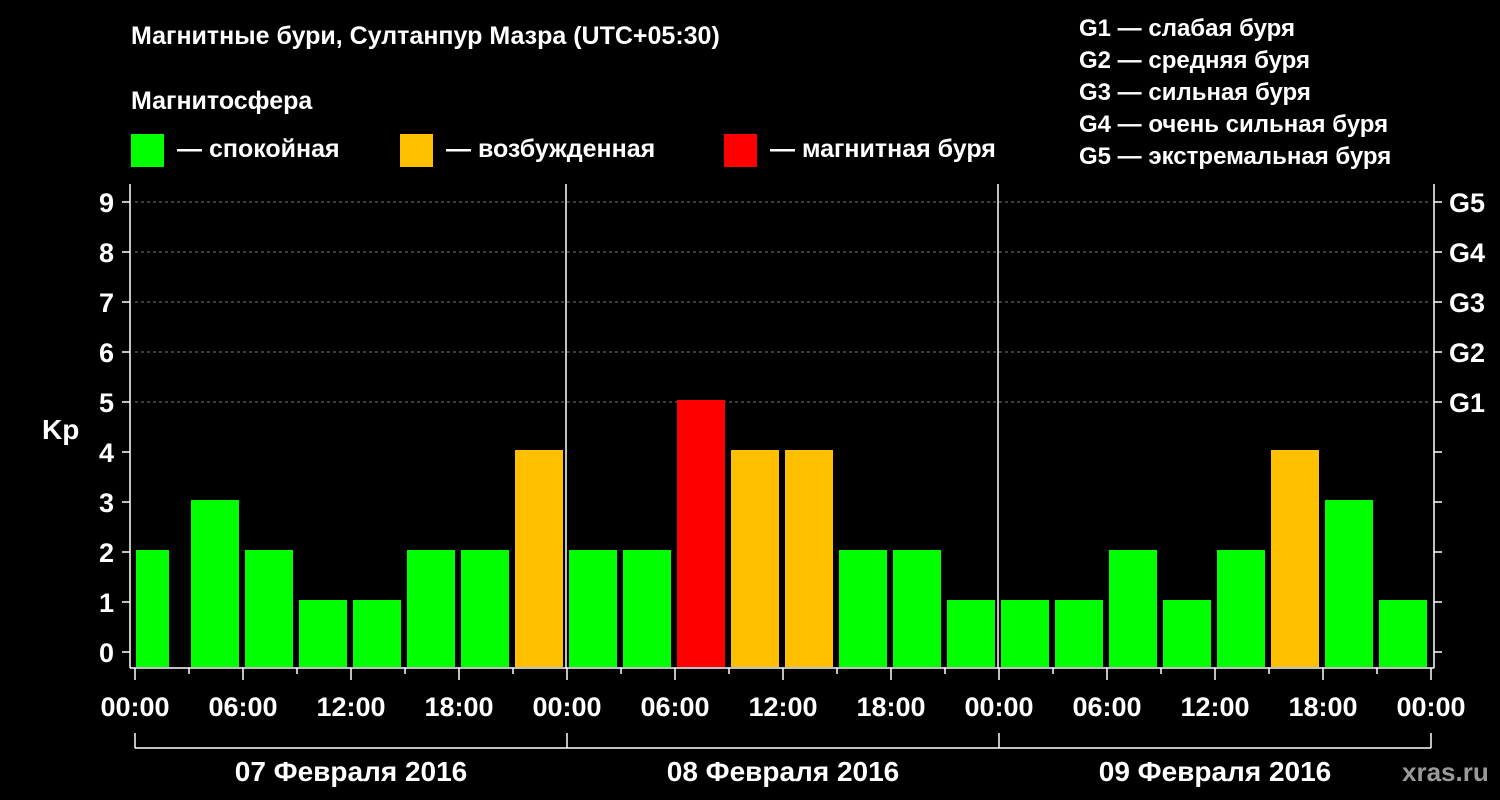 The image size is (1500, 800). Describe the element at coordinates (106, 303) in the screenshot. I see `y-tick-label: 7` at that location.